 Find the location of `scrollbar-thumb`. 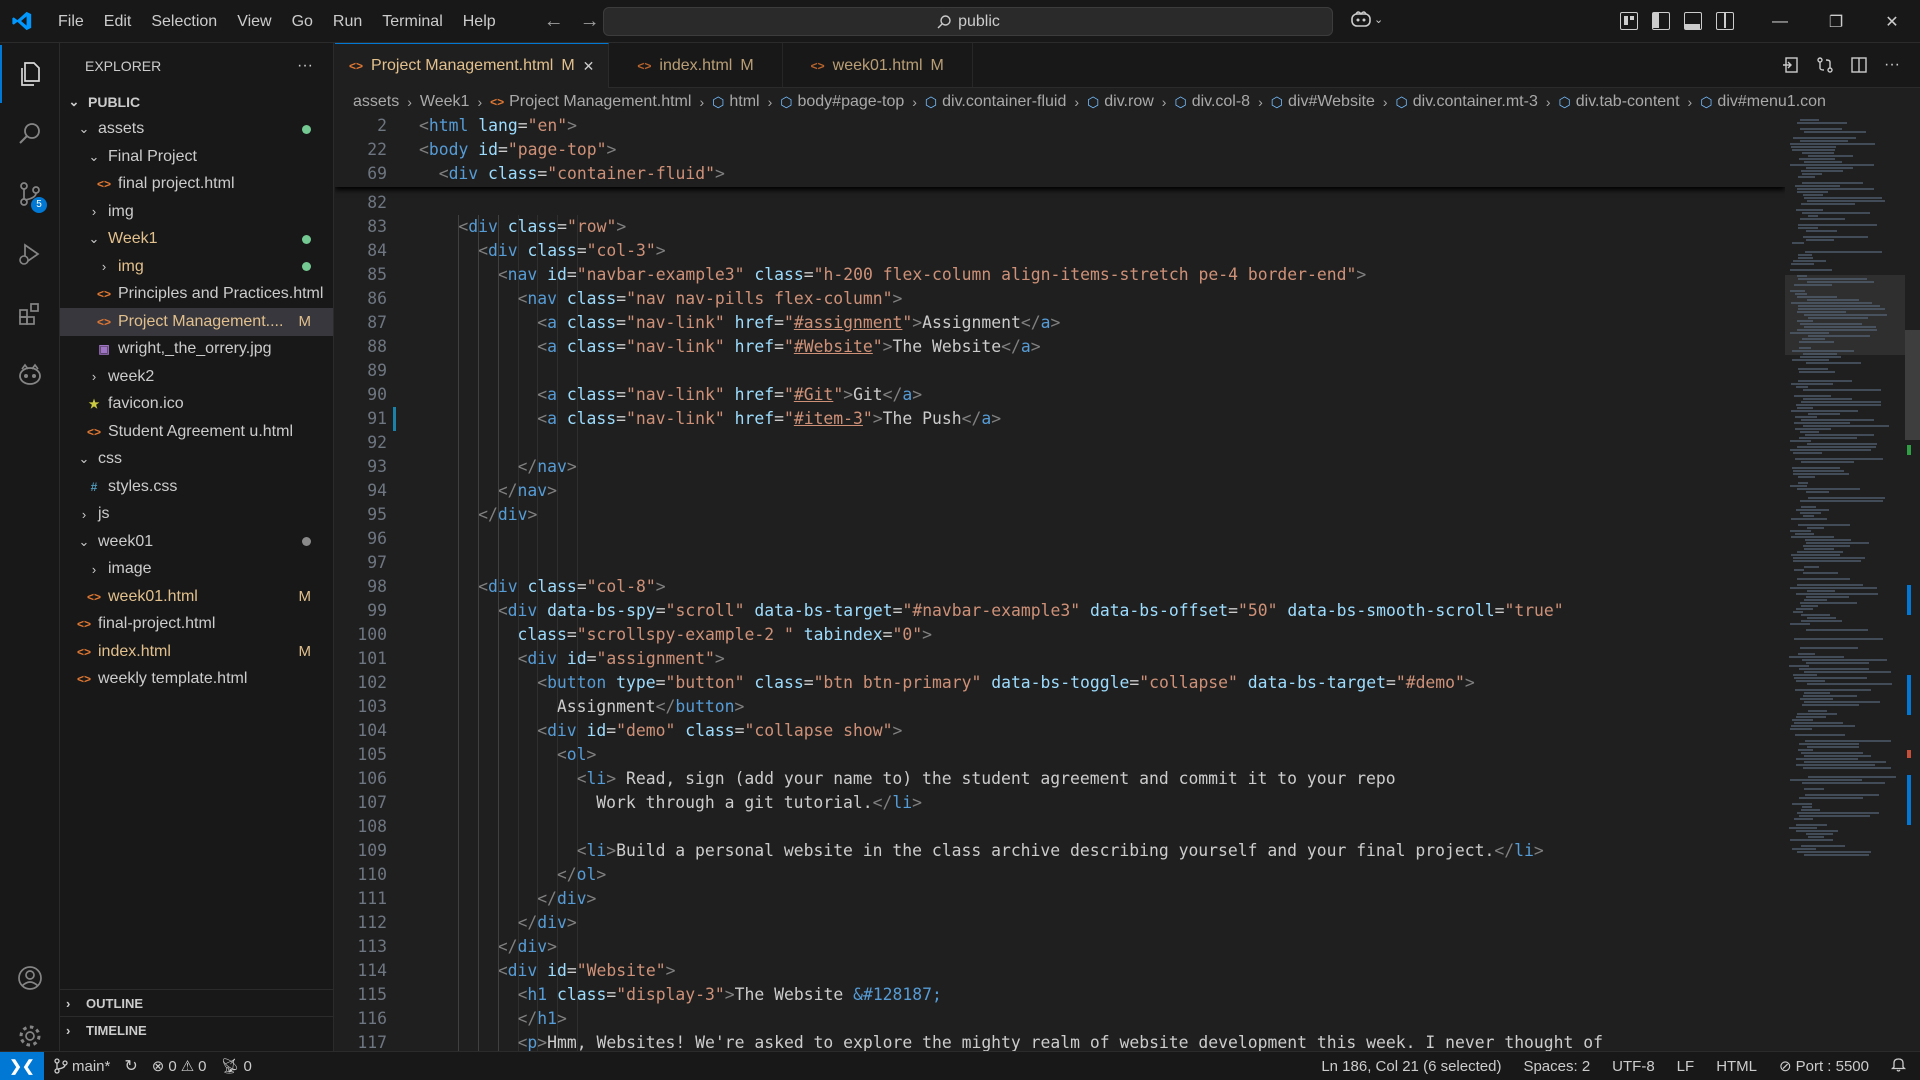

scrollbar-thumb is located at coordinates (1912, 385).